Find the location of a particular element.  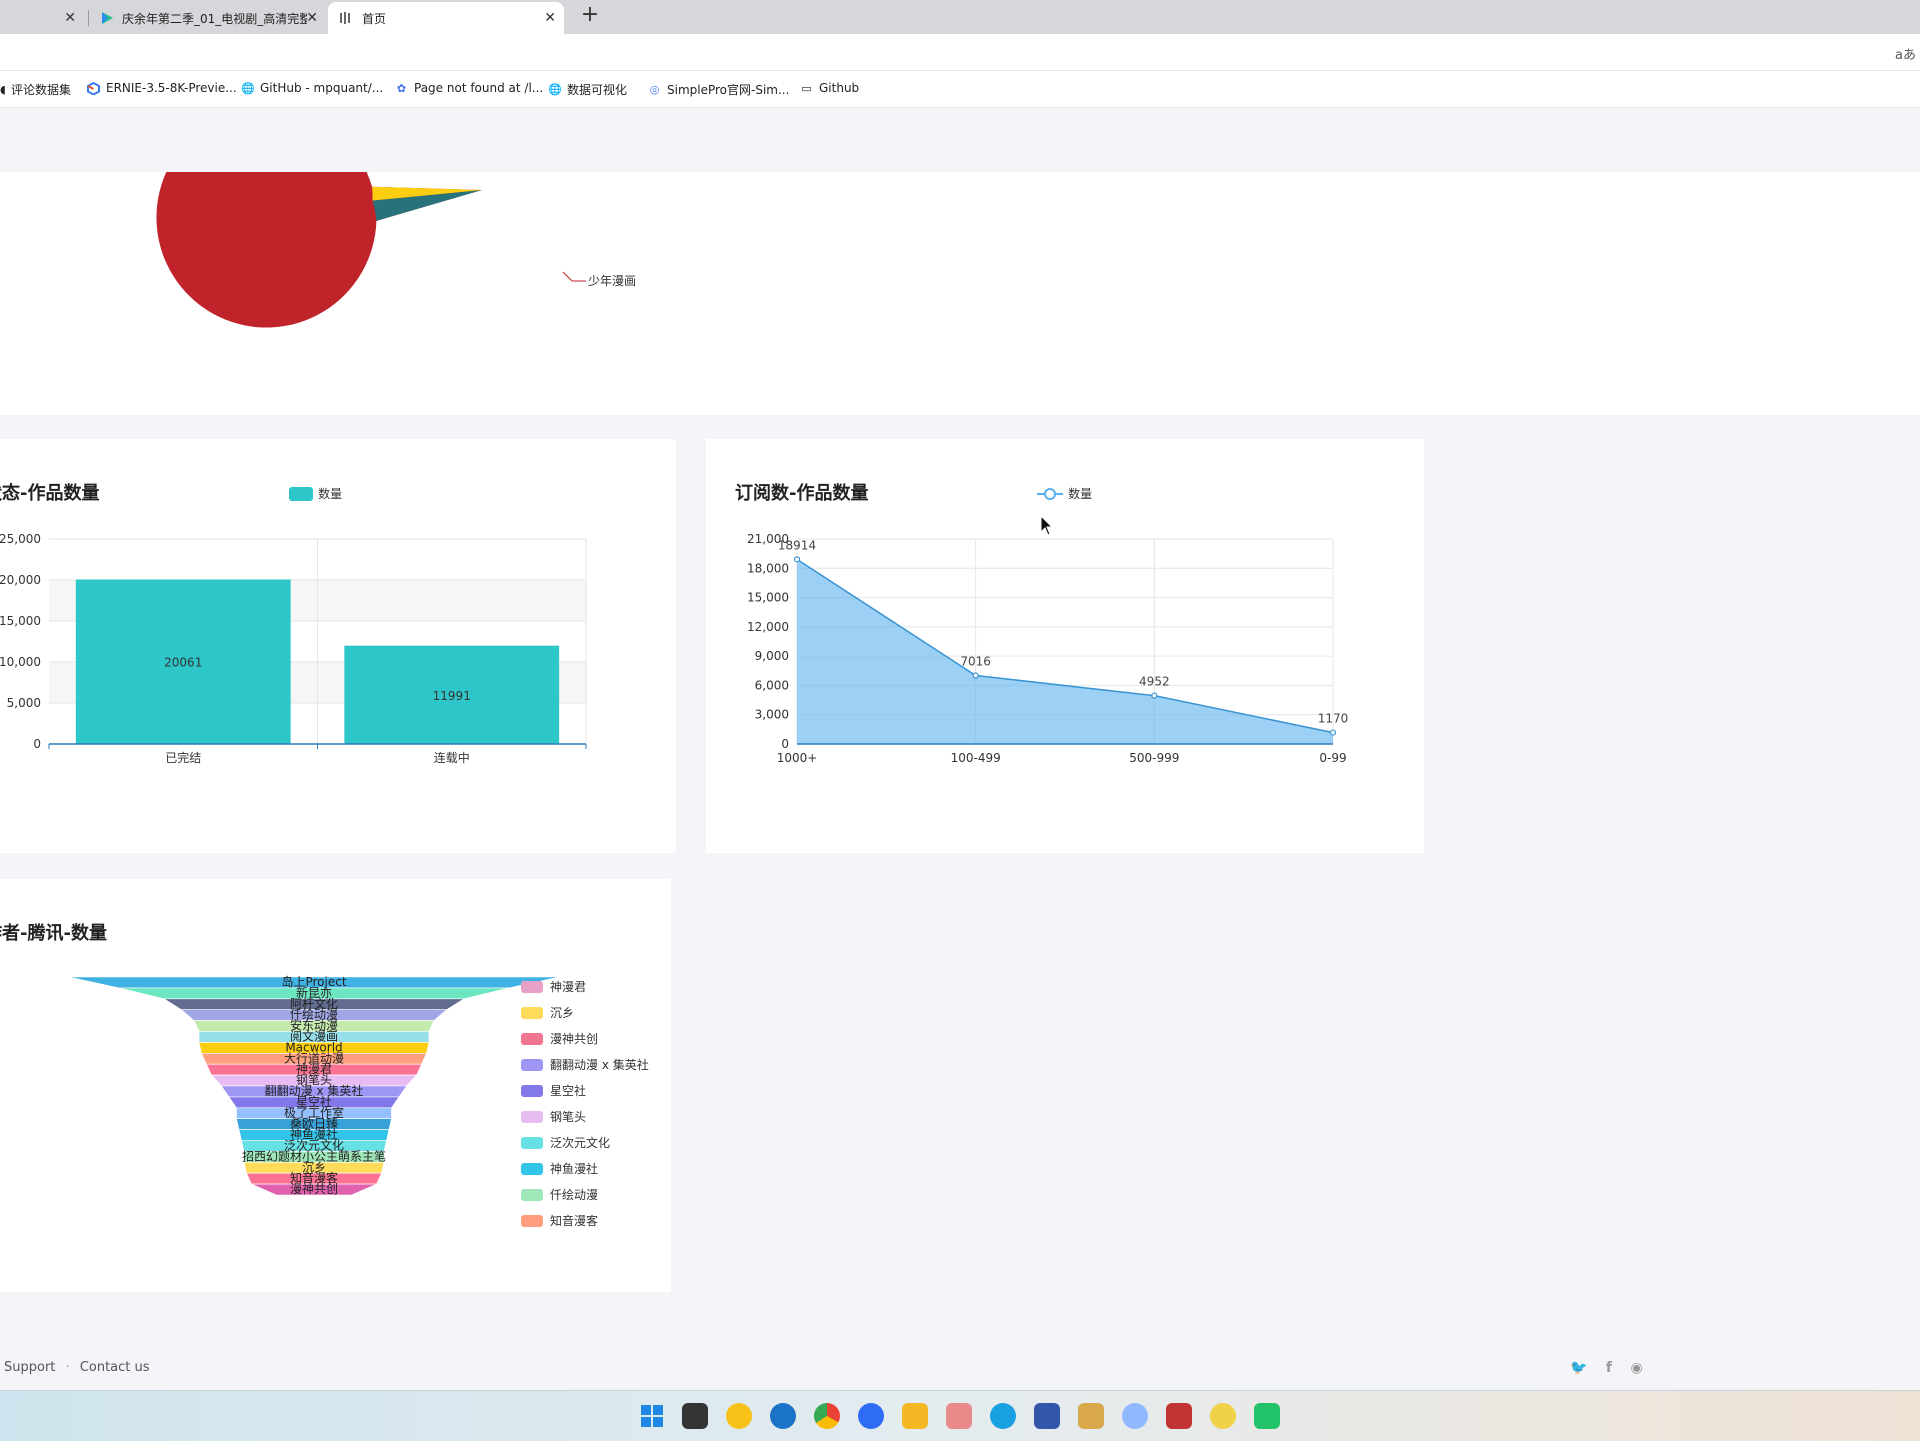

point-data-label: 1170 is located at coordinates (1333, 719).